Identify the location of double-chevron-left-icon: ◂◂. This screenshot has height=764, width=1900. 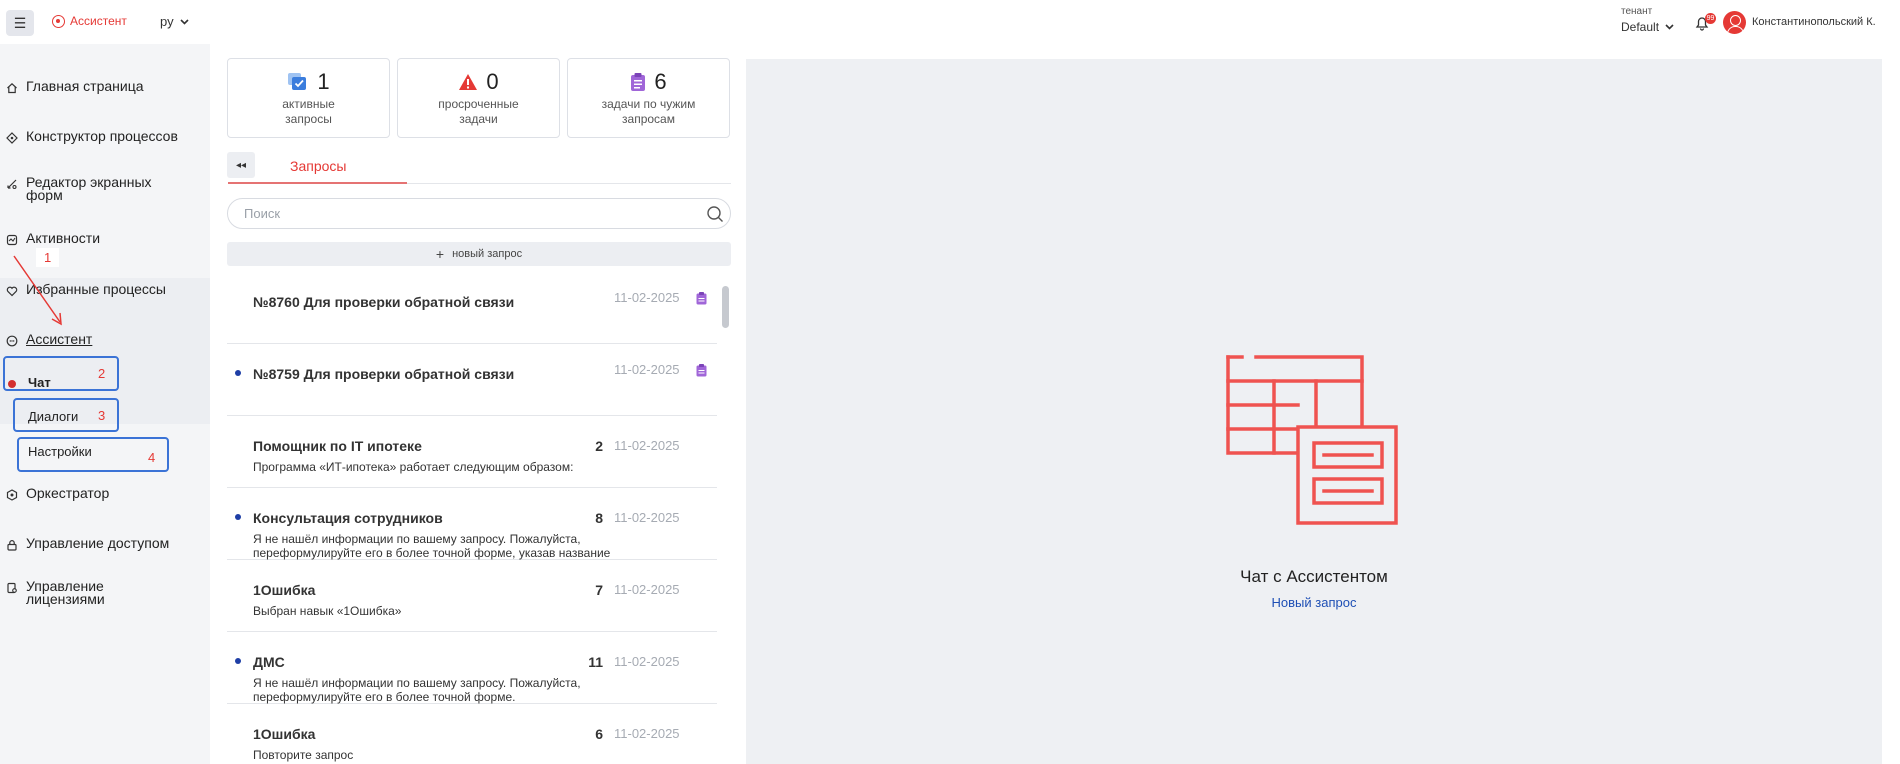
(241, 165).